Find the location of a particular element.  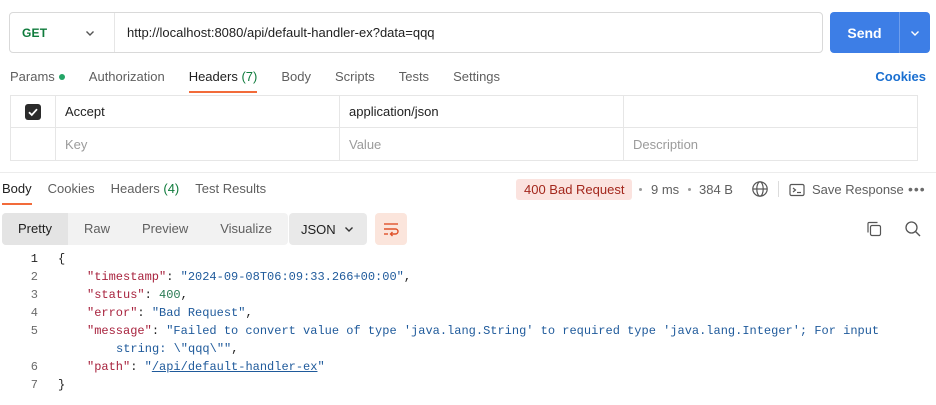

tab-label: Settings is located at coordinates (477, 76).